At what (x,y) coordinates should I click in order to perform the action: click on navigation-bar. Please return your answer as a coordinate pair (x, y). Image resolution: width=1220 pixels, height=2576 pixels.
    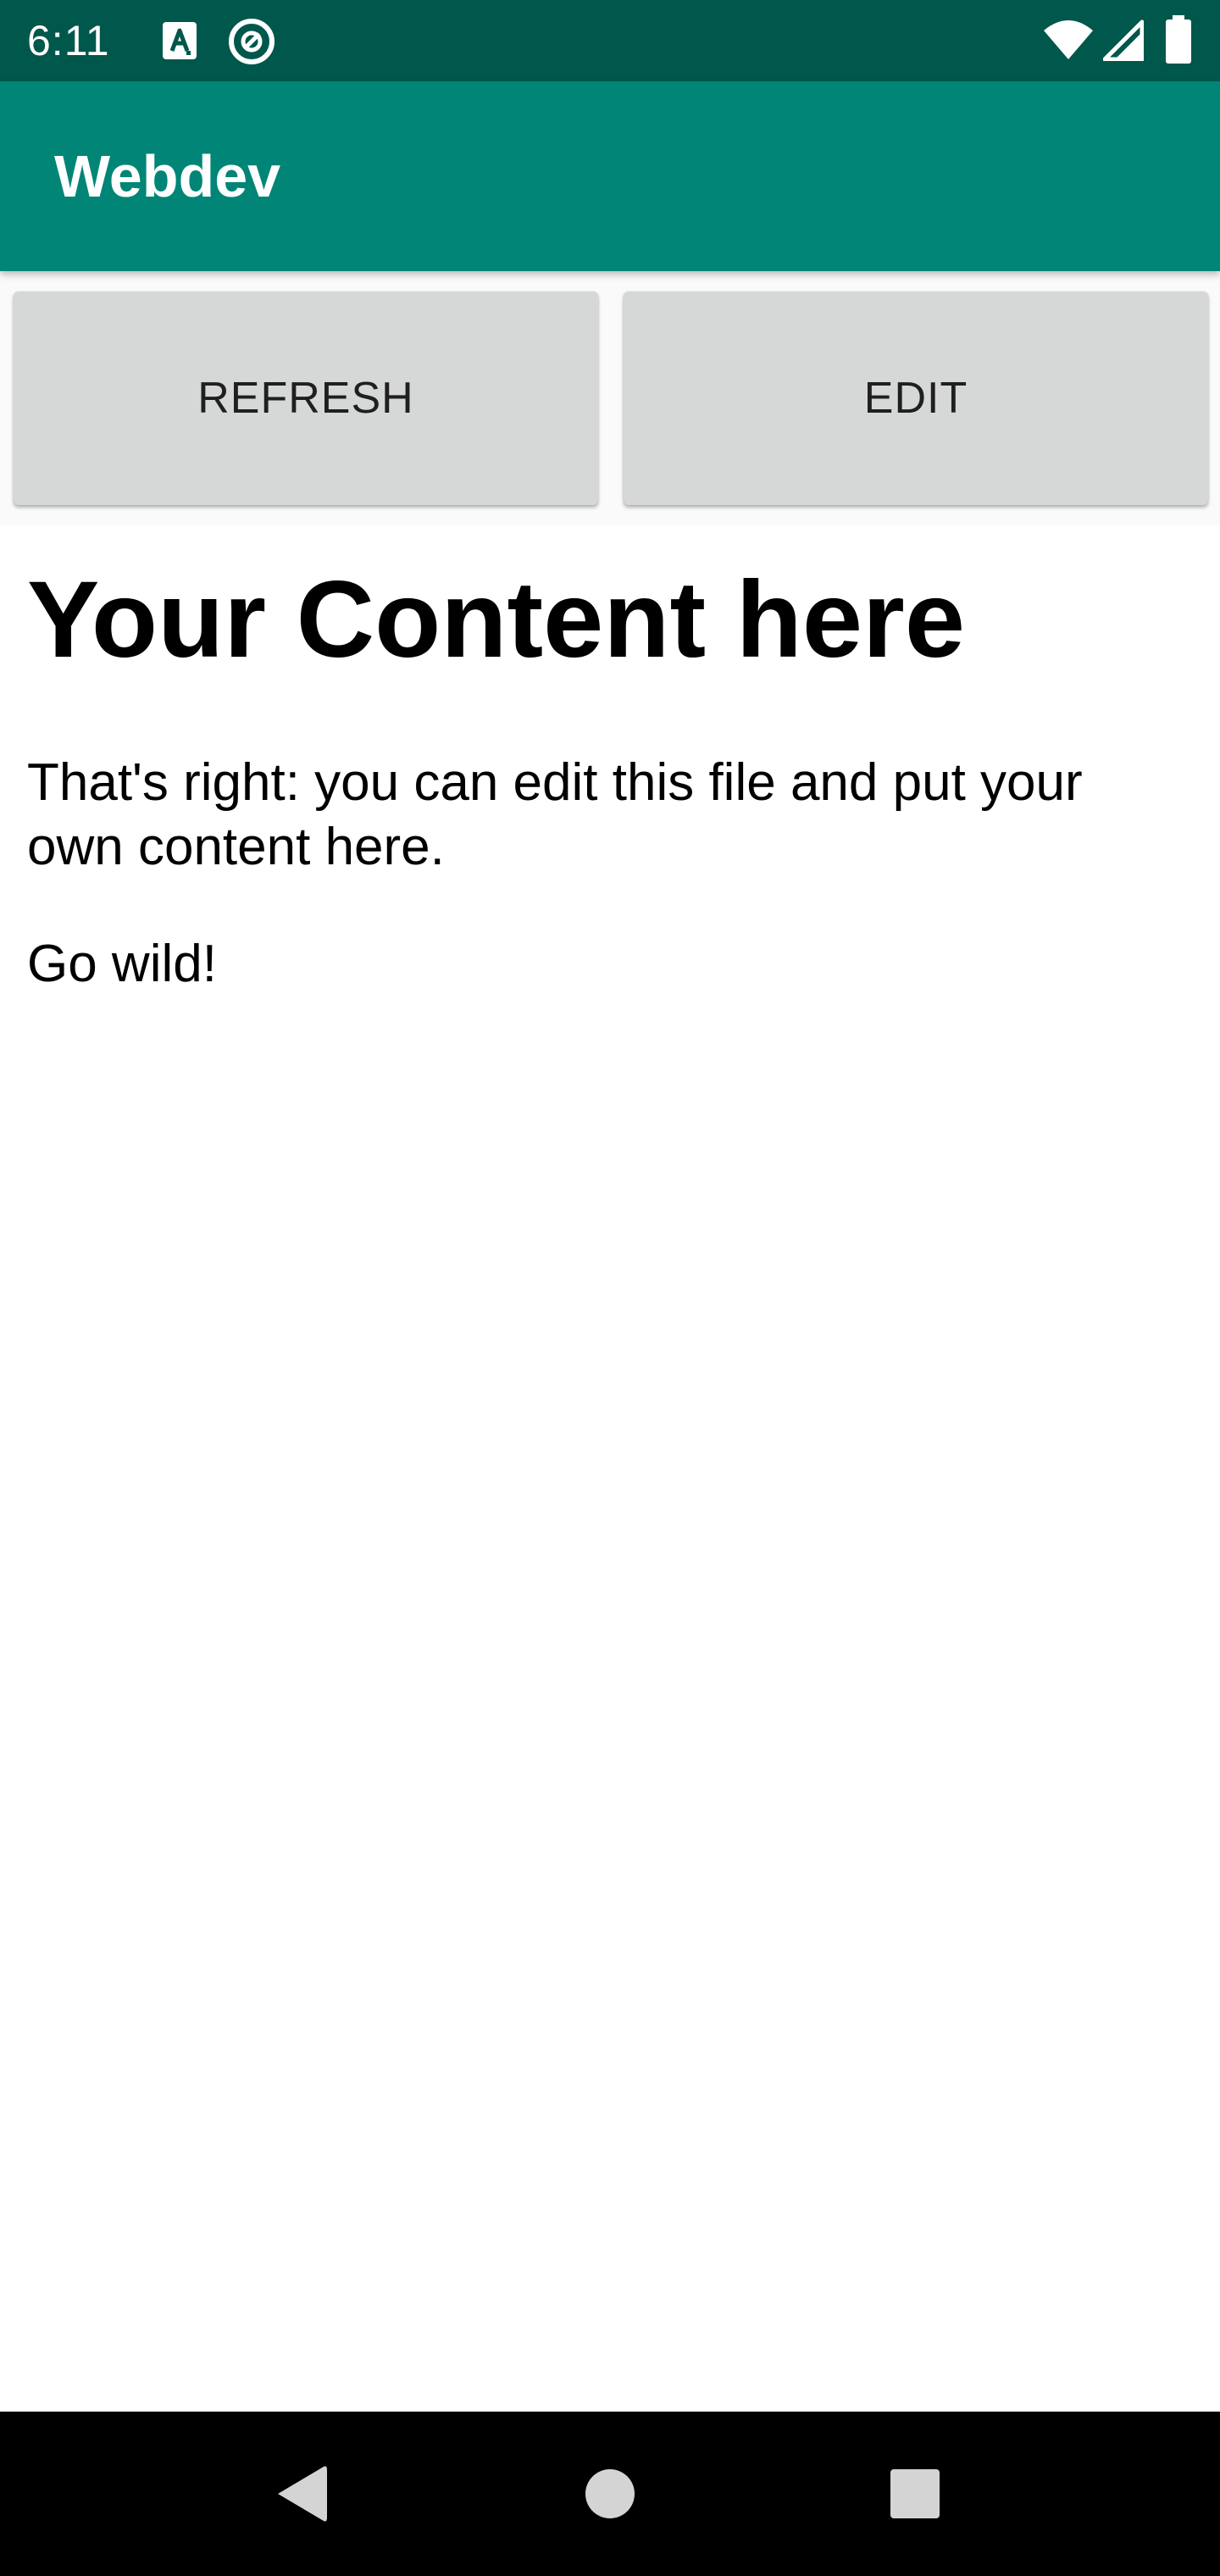
    Looking at the image, I should click on (610, 2494).